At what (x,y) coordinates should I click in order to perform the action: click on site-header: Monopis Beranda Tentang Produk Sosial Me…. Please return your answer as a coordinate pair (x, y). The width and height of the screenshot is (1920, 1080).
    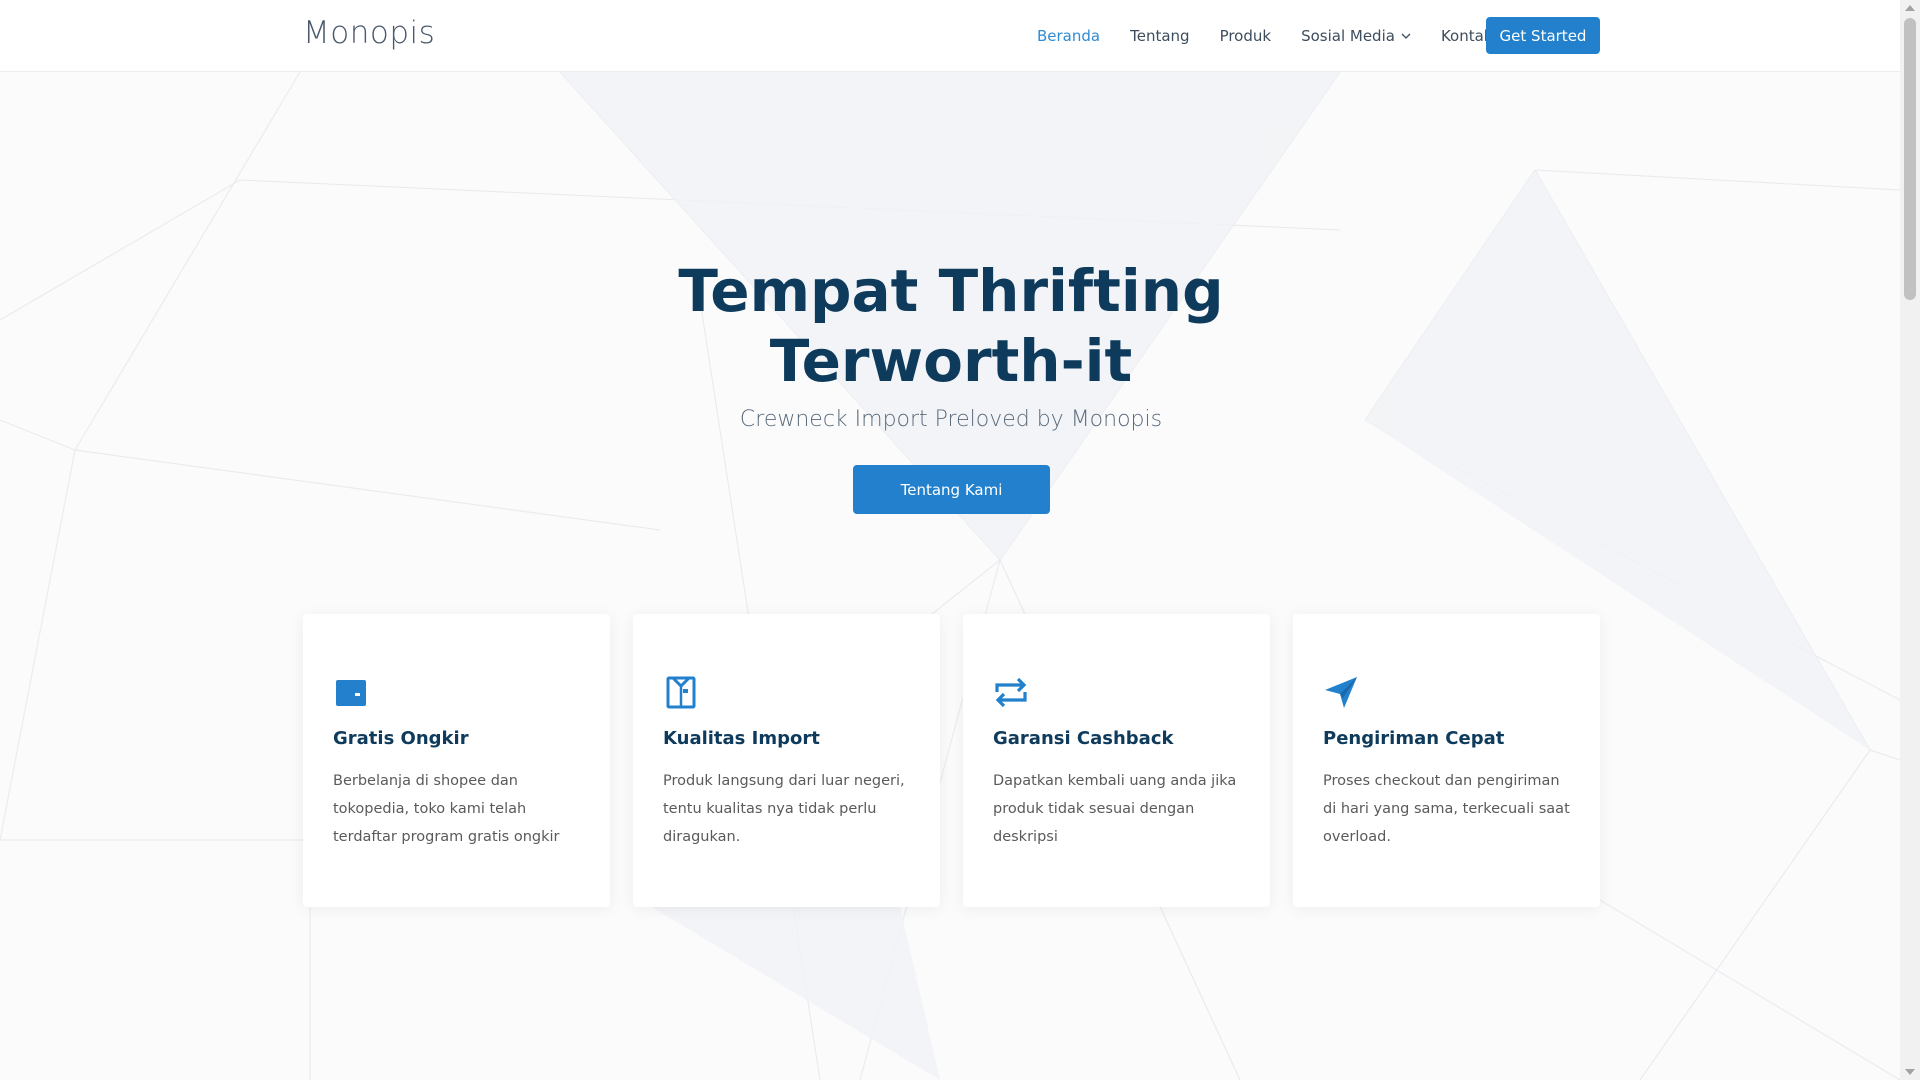
    Looking at the image, I should click on (950, 36).